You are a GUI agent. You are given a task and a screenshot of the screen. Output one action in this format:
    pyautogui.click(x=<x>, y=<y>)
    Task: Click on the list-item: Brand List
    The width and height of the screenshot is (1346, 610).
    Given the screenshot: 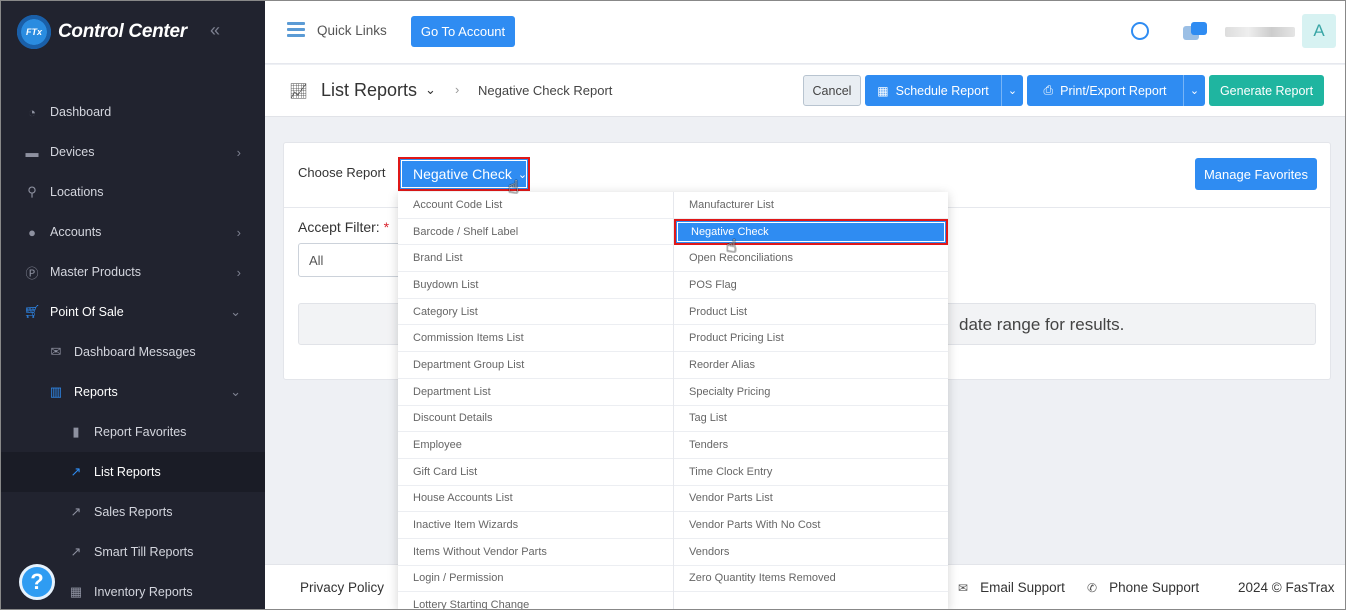 What is the action you would take?
    pyautogui.click(x=535, y=259)
    